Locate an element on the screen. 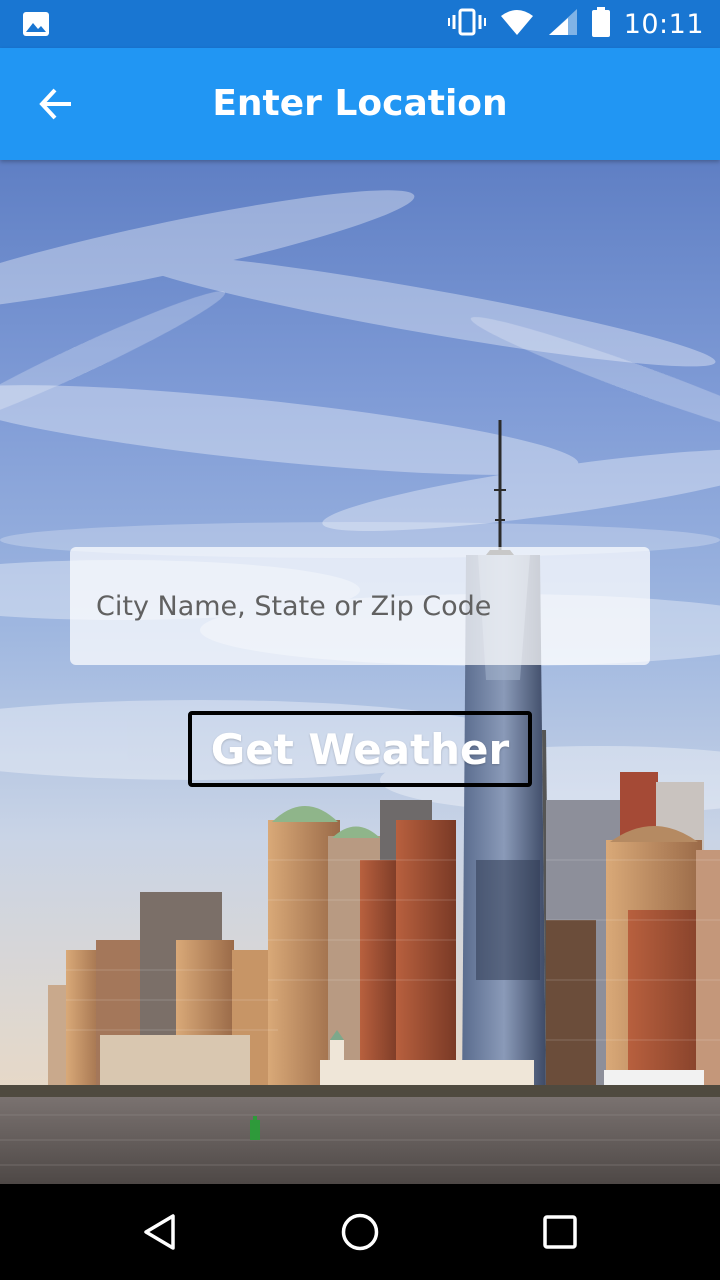 The height and width of the screenshot is (1280, 720). image-notification-icon is located at coordinates (36, 24).